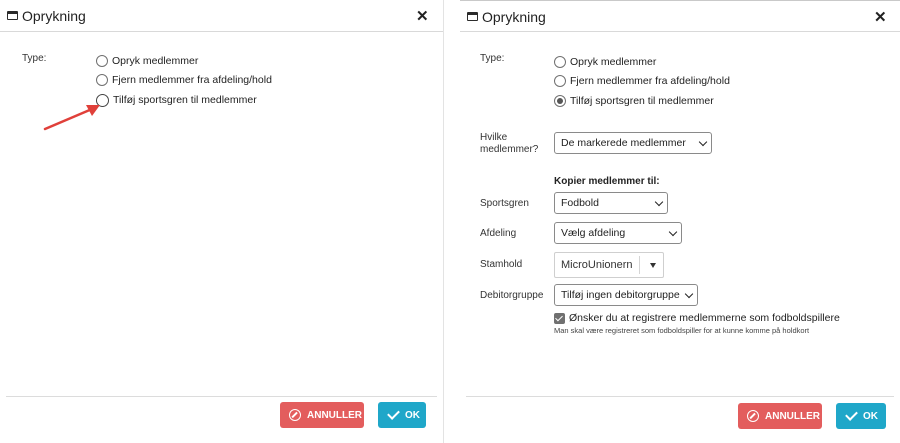  Describe the element at coordinates (560, 101) in the screenshot. I see `radio-circle-checked` at that location.